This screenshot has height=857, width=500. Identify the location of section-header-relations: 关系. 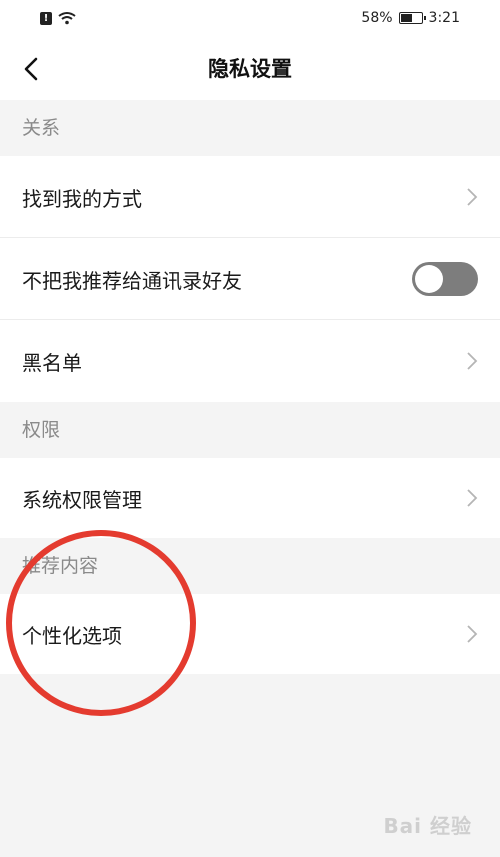
(250, 128).